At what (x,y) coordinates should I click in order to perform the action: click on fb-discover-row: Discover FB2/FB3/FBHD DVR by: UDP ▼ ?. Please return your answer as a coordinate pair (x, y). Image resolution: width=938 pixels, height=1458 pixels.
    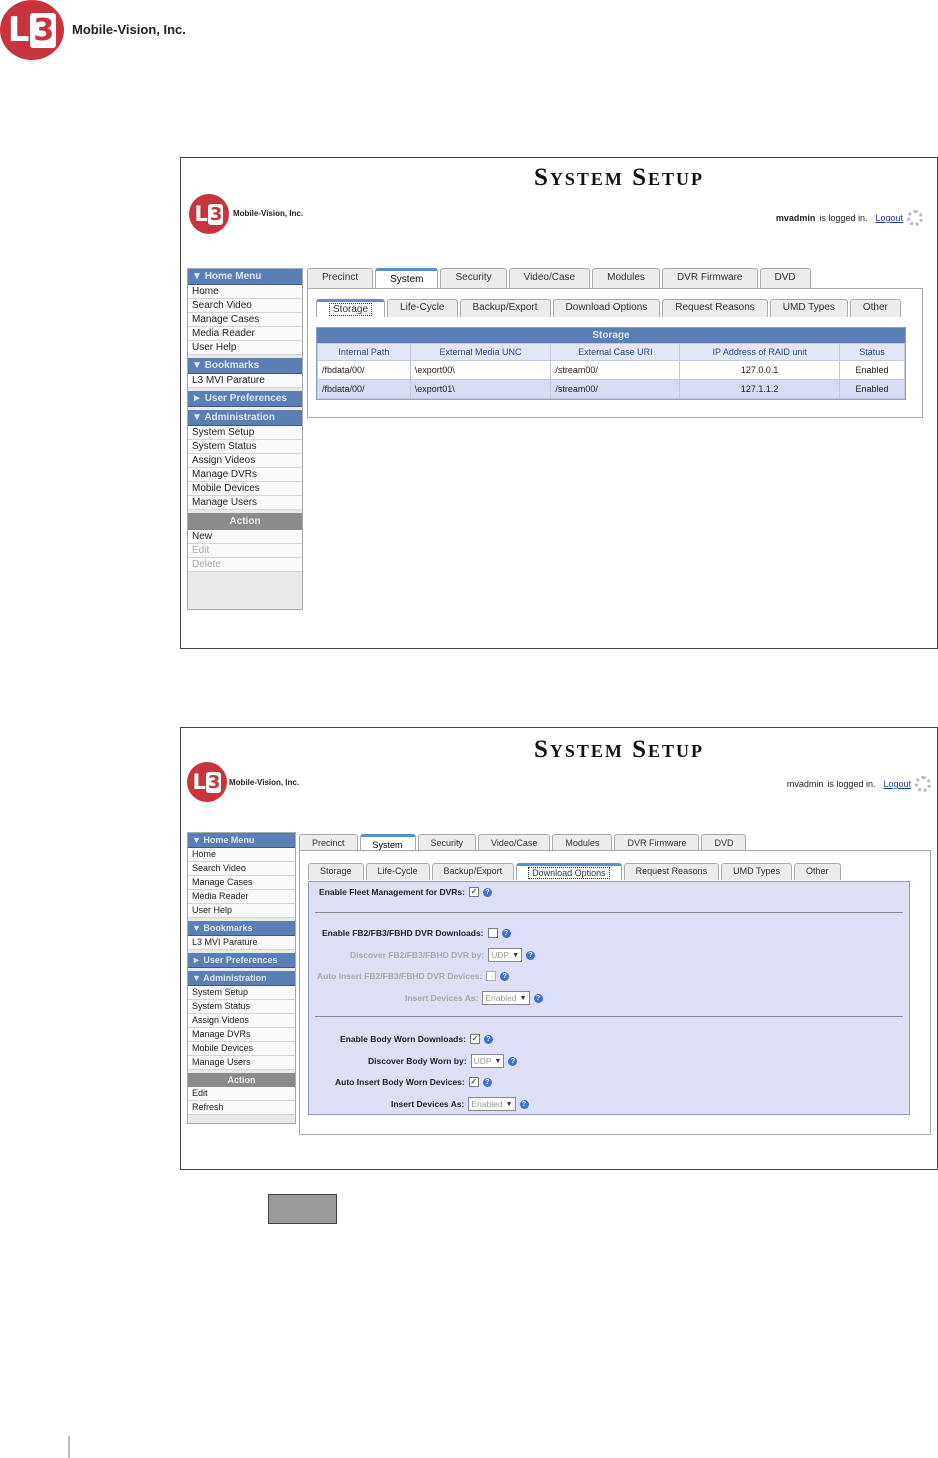
    Looking at the image, I should click on (443, 955).